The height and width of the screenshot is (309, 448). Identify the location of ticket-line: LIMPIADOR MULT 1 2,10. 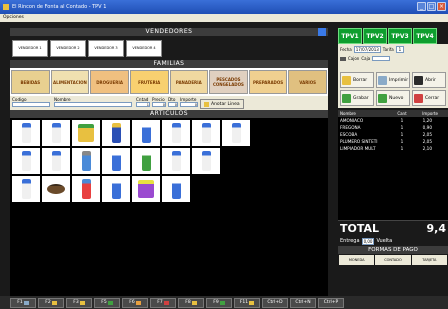
(393, 148).